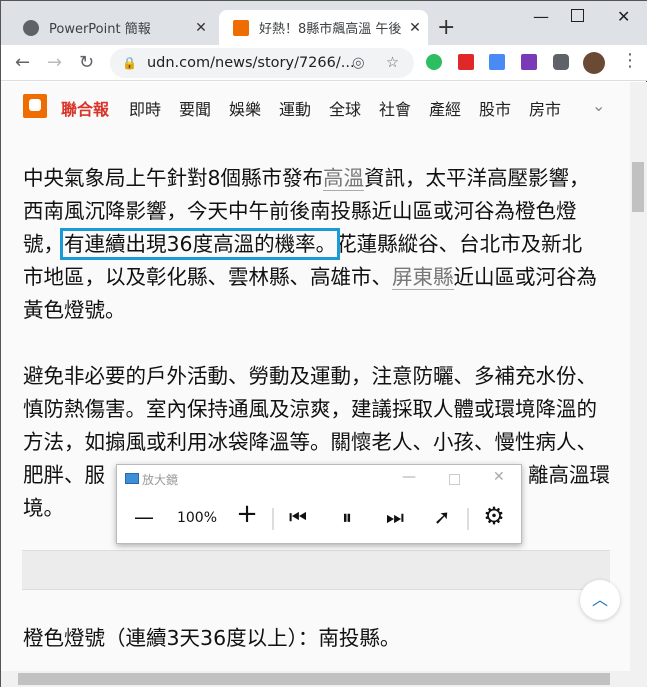  I want to click on pause-icon: ⏸, so click(347, 517).